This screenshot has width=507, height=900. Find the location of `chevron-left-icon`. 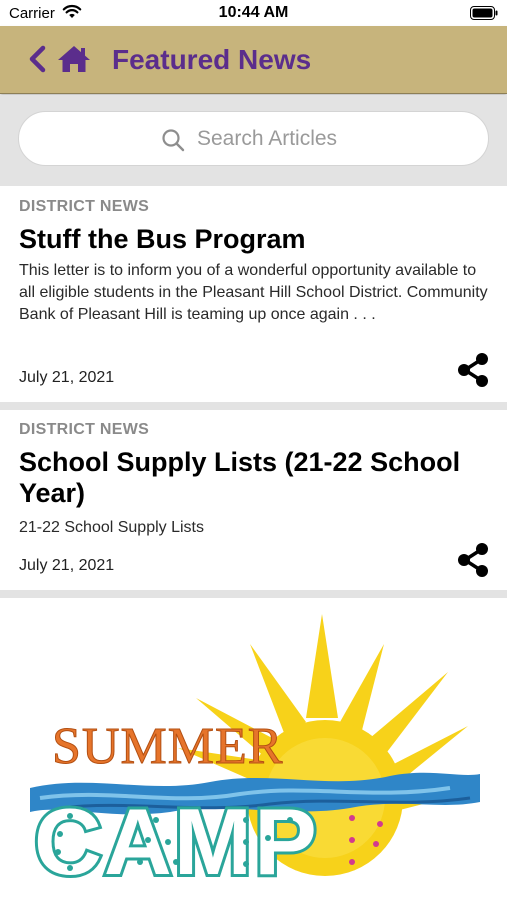

chevron-left-icon is located at coordinates (37, 59).